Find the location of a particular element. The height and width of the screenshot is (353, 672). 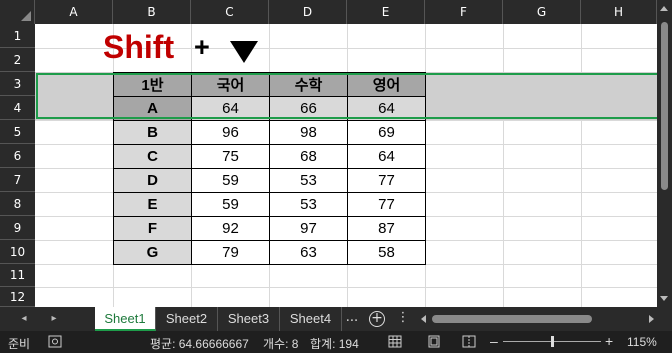

student-name-cell: F is located at coordinates (152, 228).